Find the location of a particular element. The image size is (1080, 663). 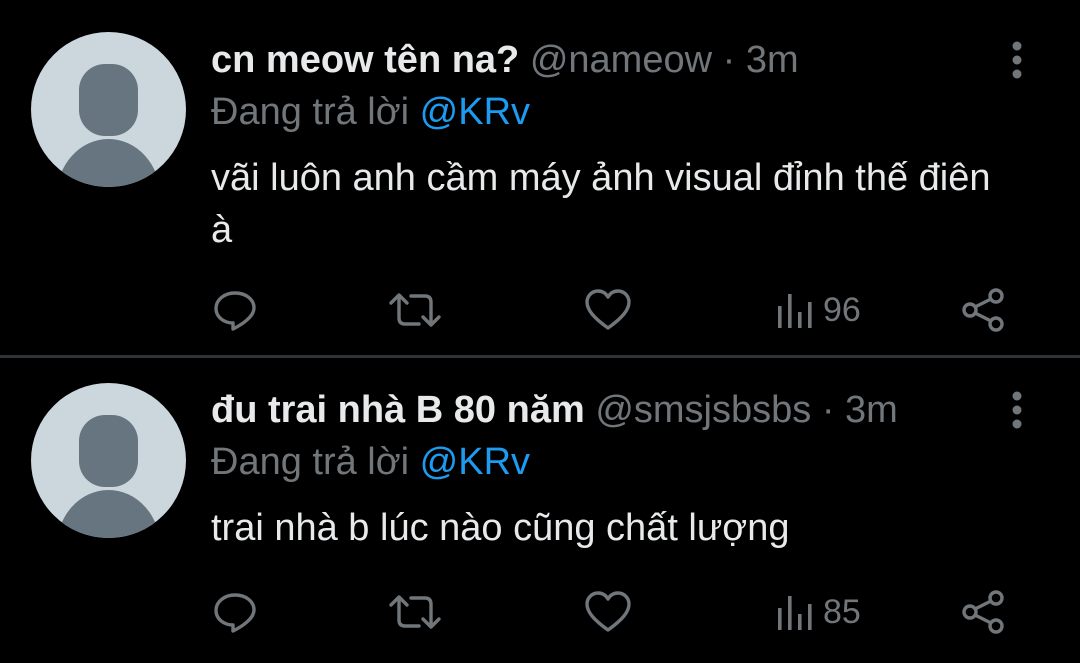

tweet-actions: 96 is located at coordinates (540, 310).